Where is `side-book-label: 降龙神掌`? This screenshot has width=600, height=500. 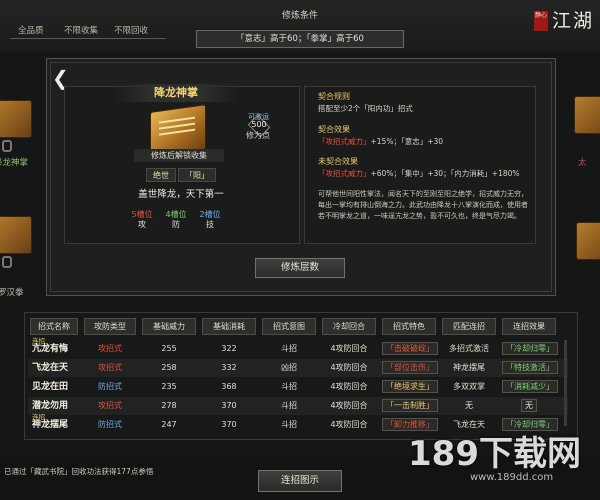
side-book-label: 降龙神掌 is located at coordinates (14, 163).